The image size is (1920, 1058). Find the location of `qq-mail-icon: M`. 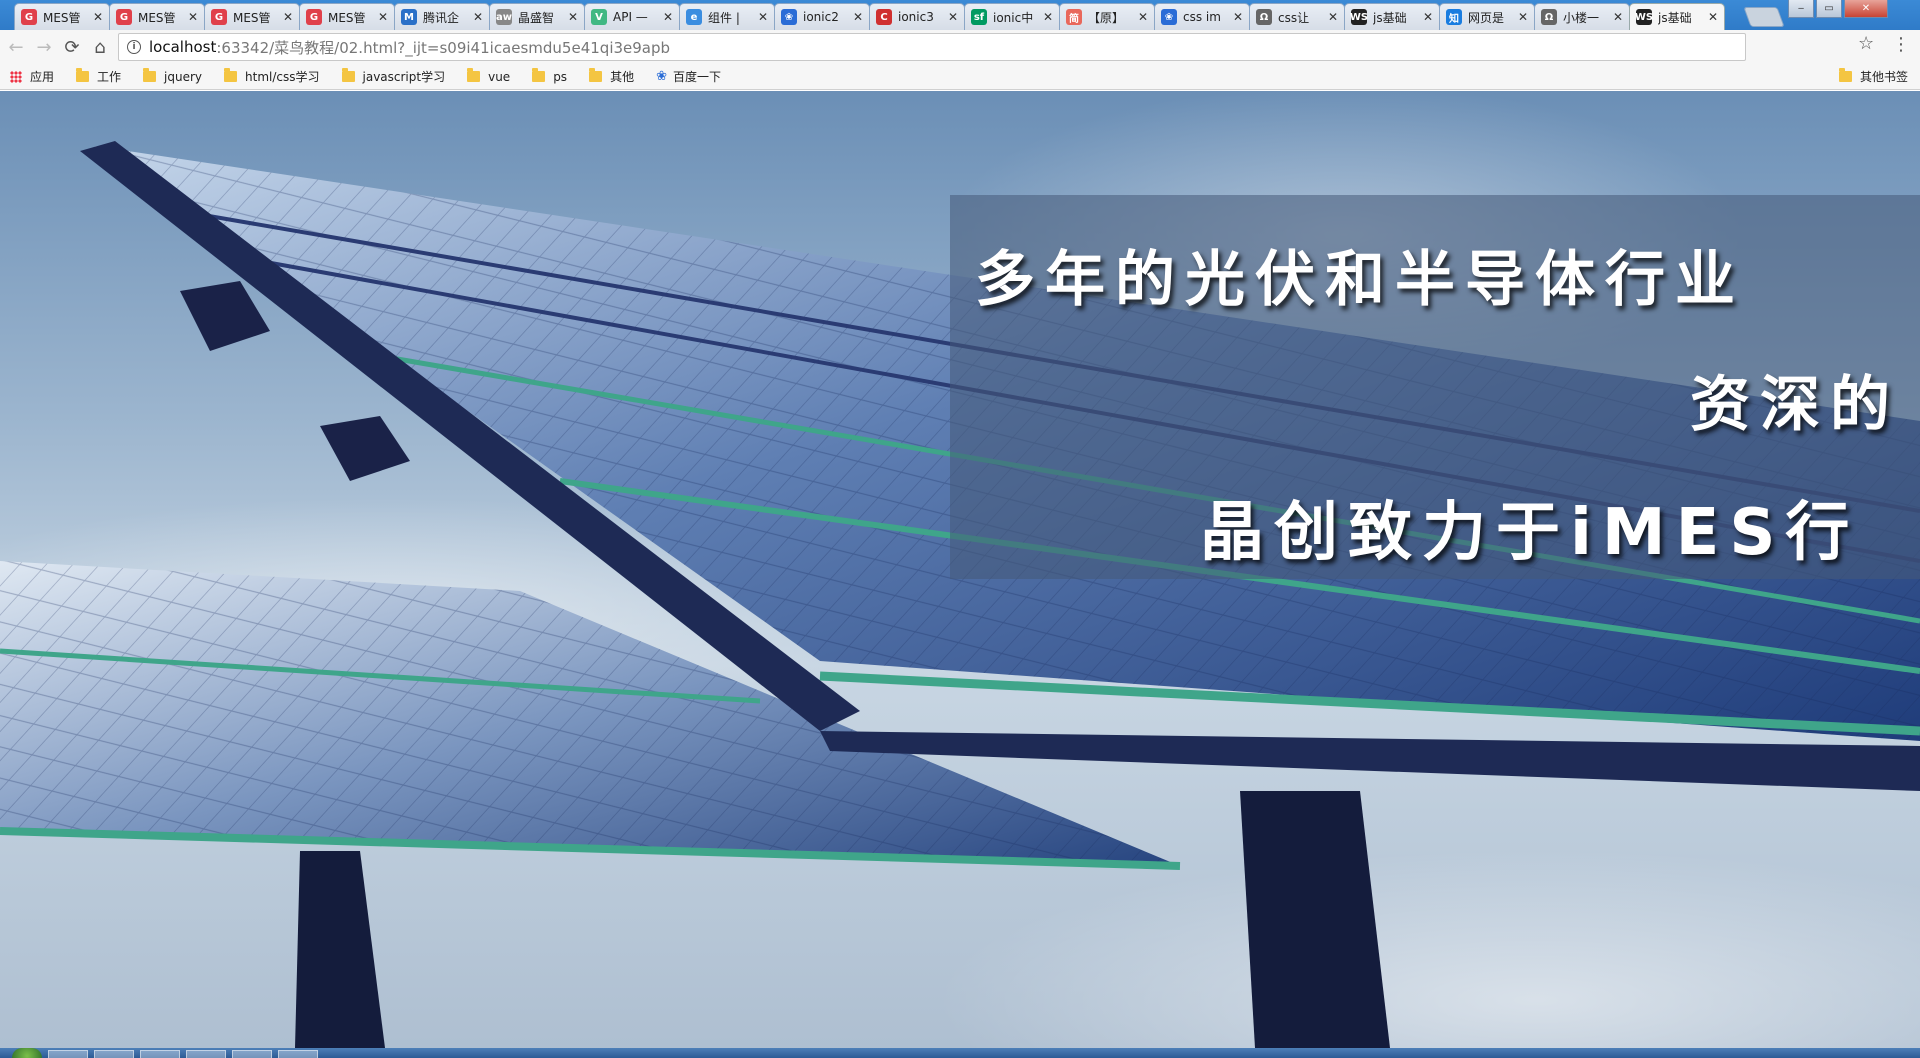

qq-mail-icon: M is located at coordinates (409, 17).